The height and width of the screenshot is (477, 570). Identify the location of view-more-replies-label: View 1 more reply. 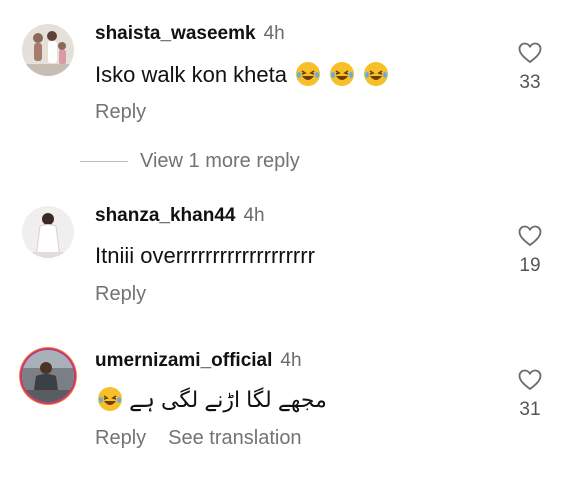
(220, 160).